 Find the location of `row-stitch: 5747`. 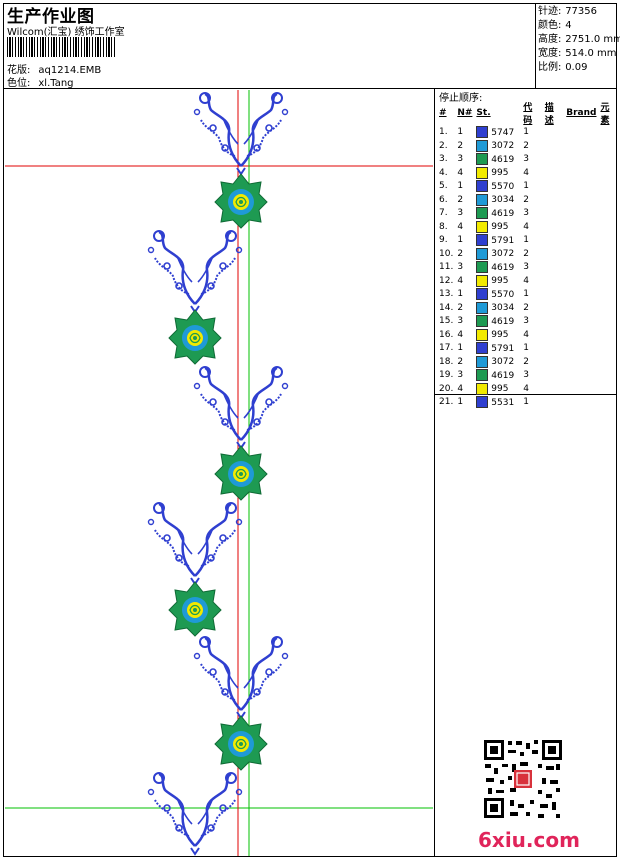

row-stitch: 5747 is located at coordinates (497, 133).